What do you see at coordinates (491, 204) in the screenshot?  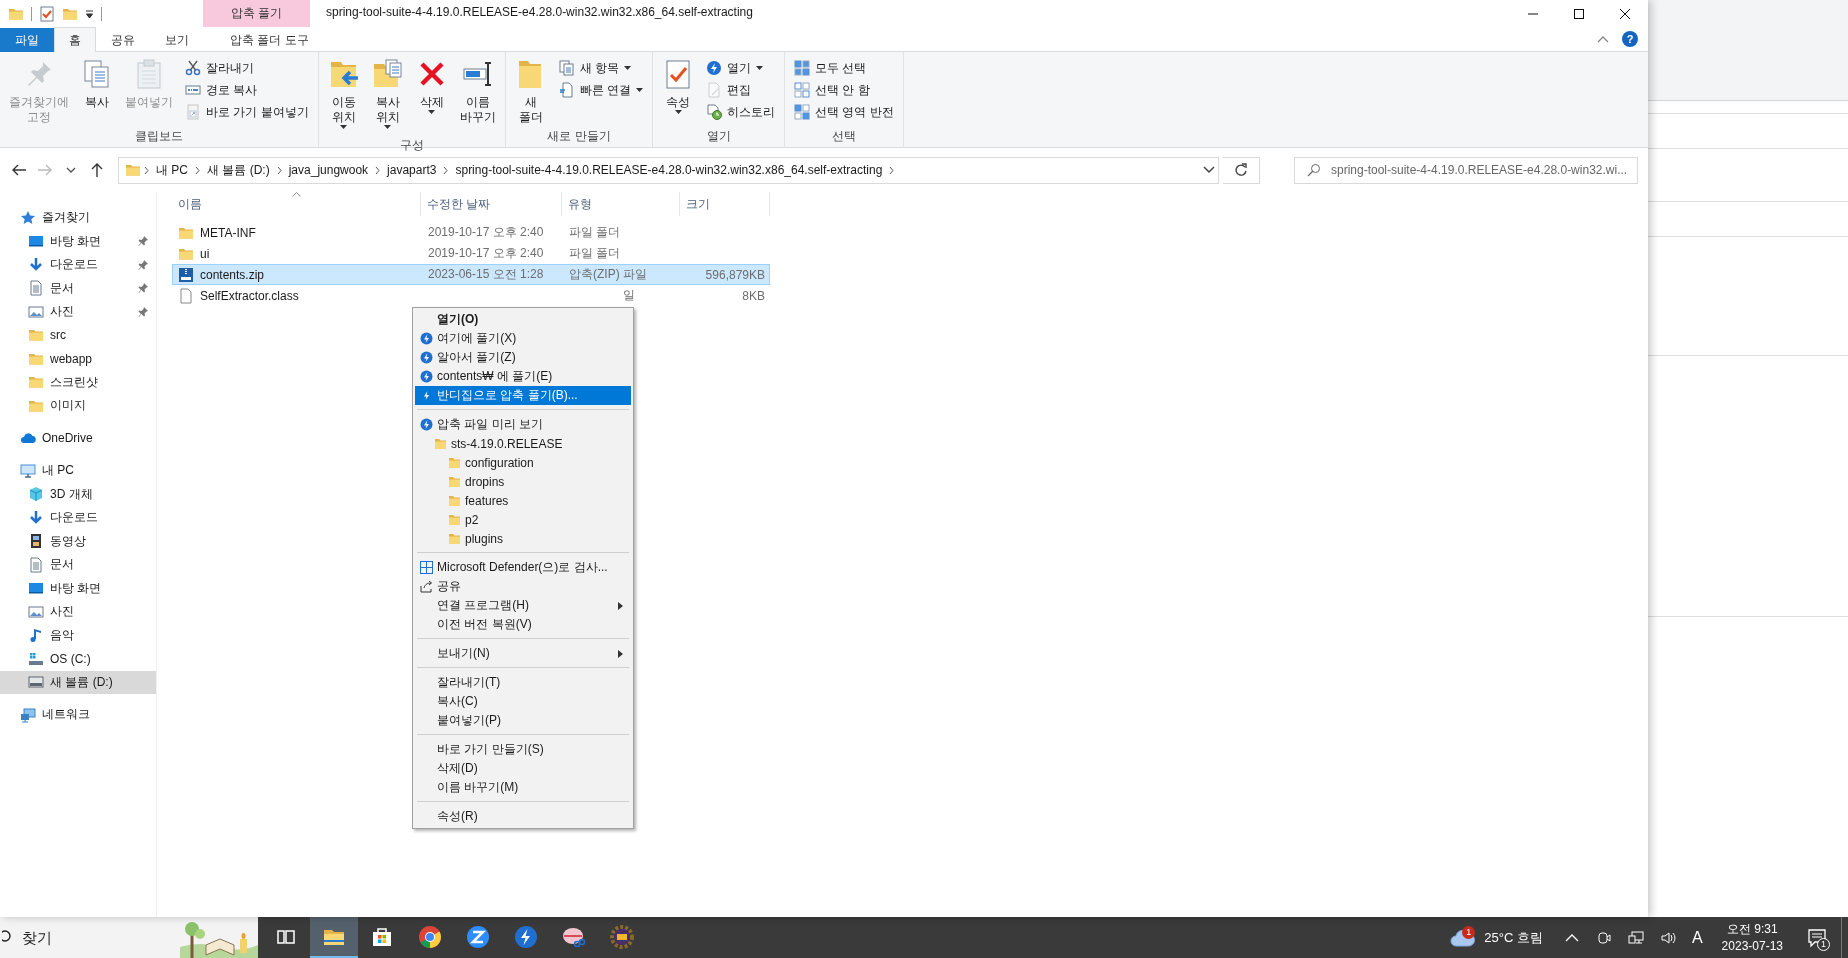 I see `column-header: 수정한 날짜` at bounding box center [491, 204].